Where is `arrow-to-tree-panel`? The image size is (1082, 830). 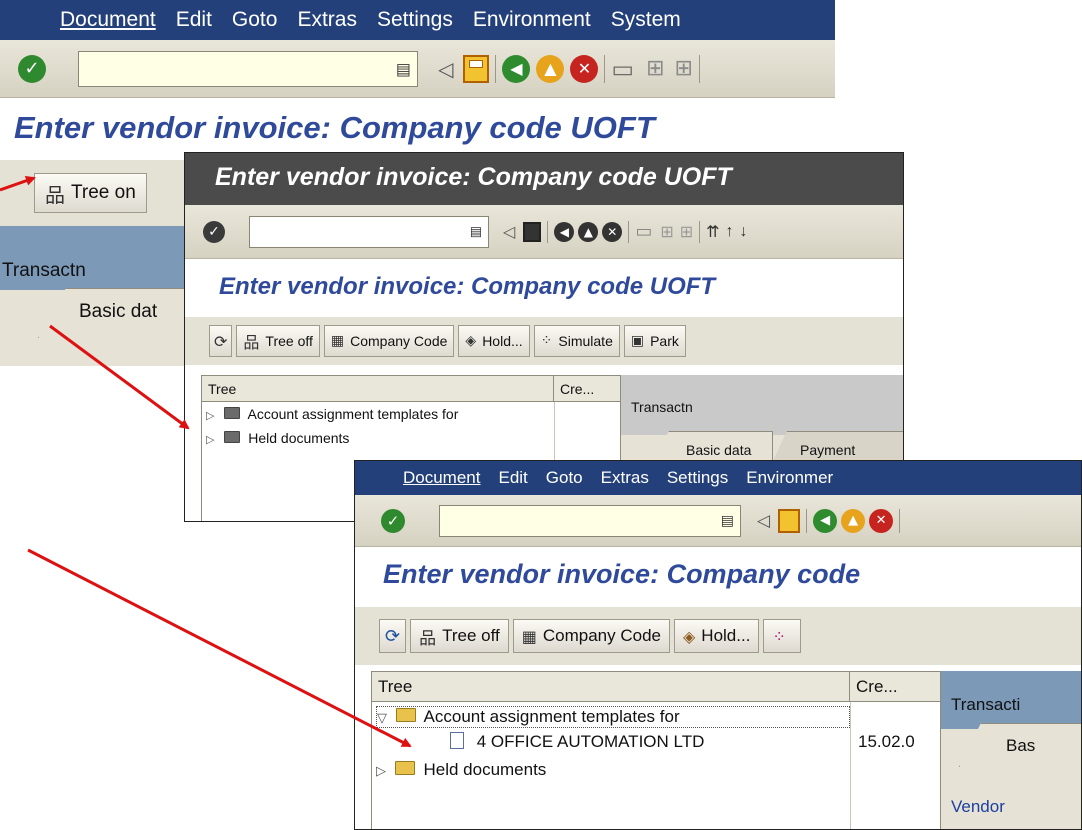 arrow-to-tree-panel is located at coordinates (119, 377).